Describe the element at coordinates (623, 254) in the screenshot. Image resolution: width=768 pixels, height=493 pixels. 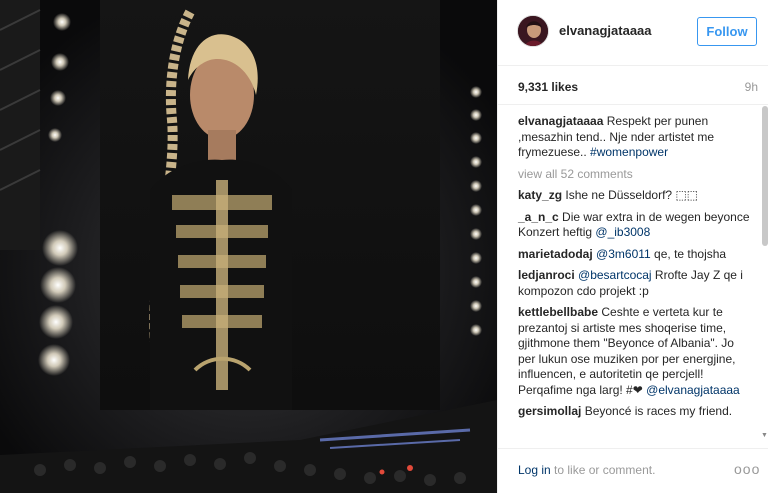
I see `mention-link: @3m6011` at that location.